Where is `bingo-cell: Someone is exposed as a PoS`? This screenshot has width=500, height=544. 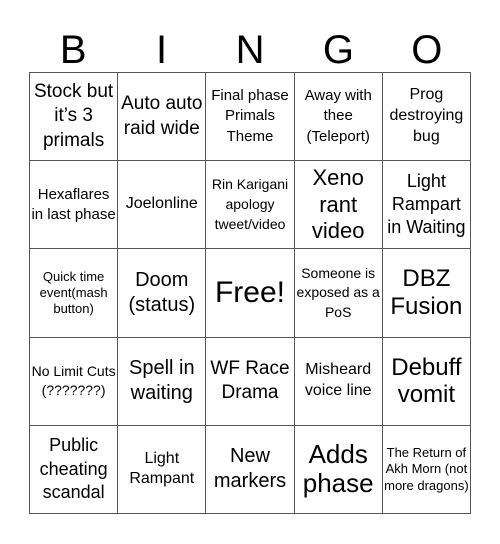
bingo-cell: Someone is exposed as a PoS is located at coordinates (338, 293).